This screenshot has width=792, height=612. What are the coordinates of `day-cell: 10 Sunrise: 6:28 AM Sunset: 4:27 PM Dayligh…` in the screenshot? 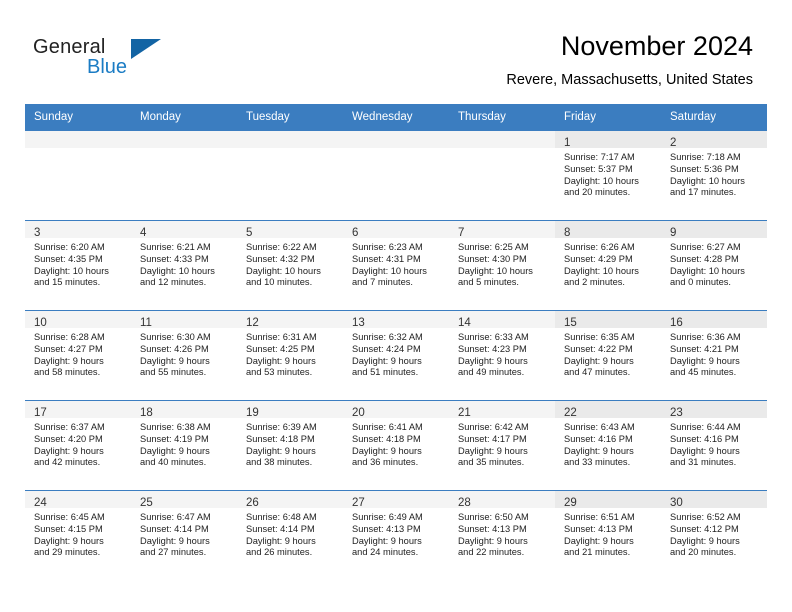 It's located at (78, 355).